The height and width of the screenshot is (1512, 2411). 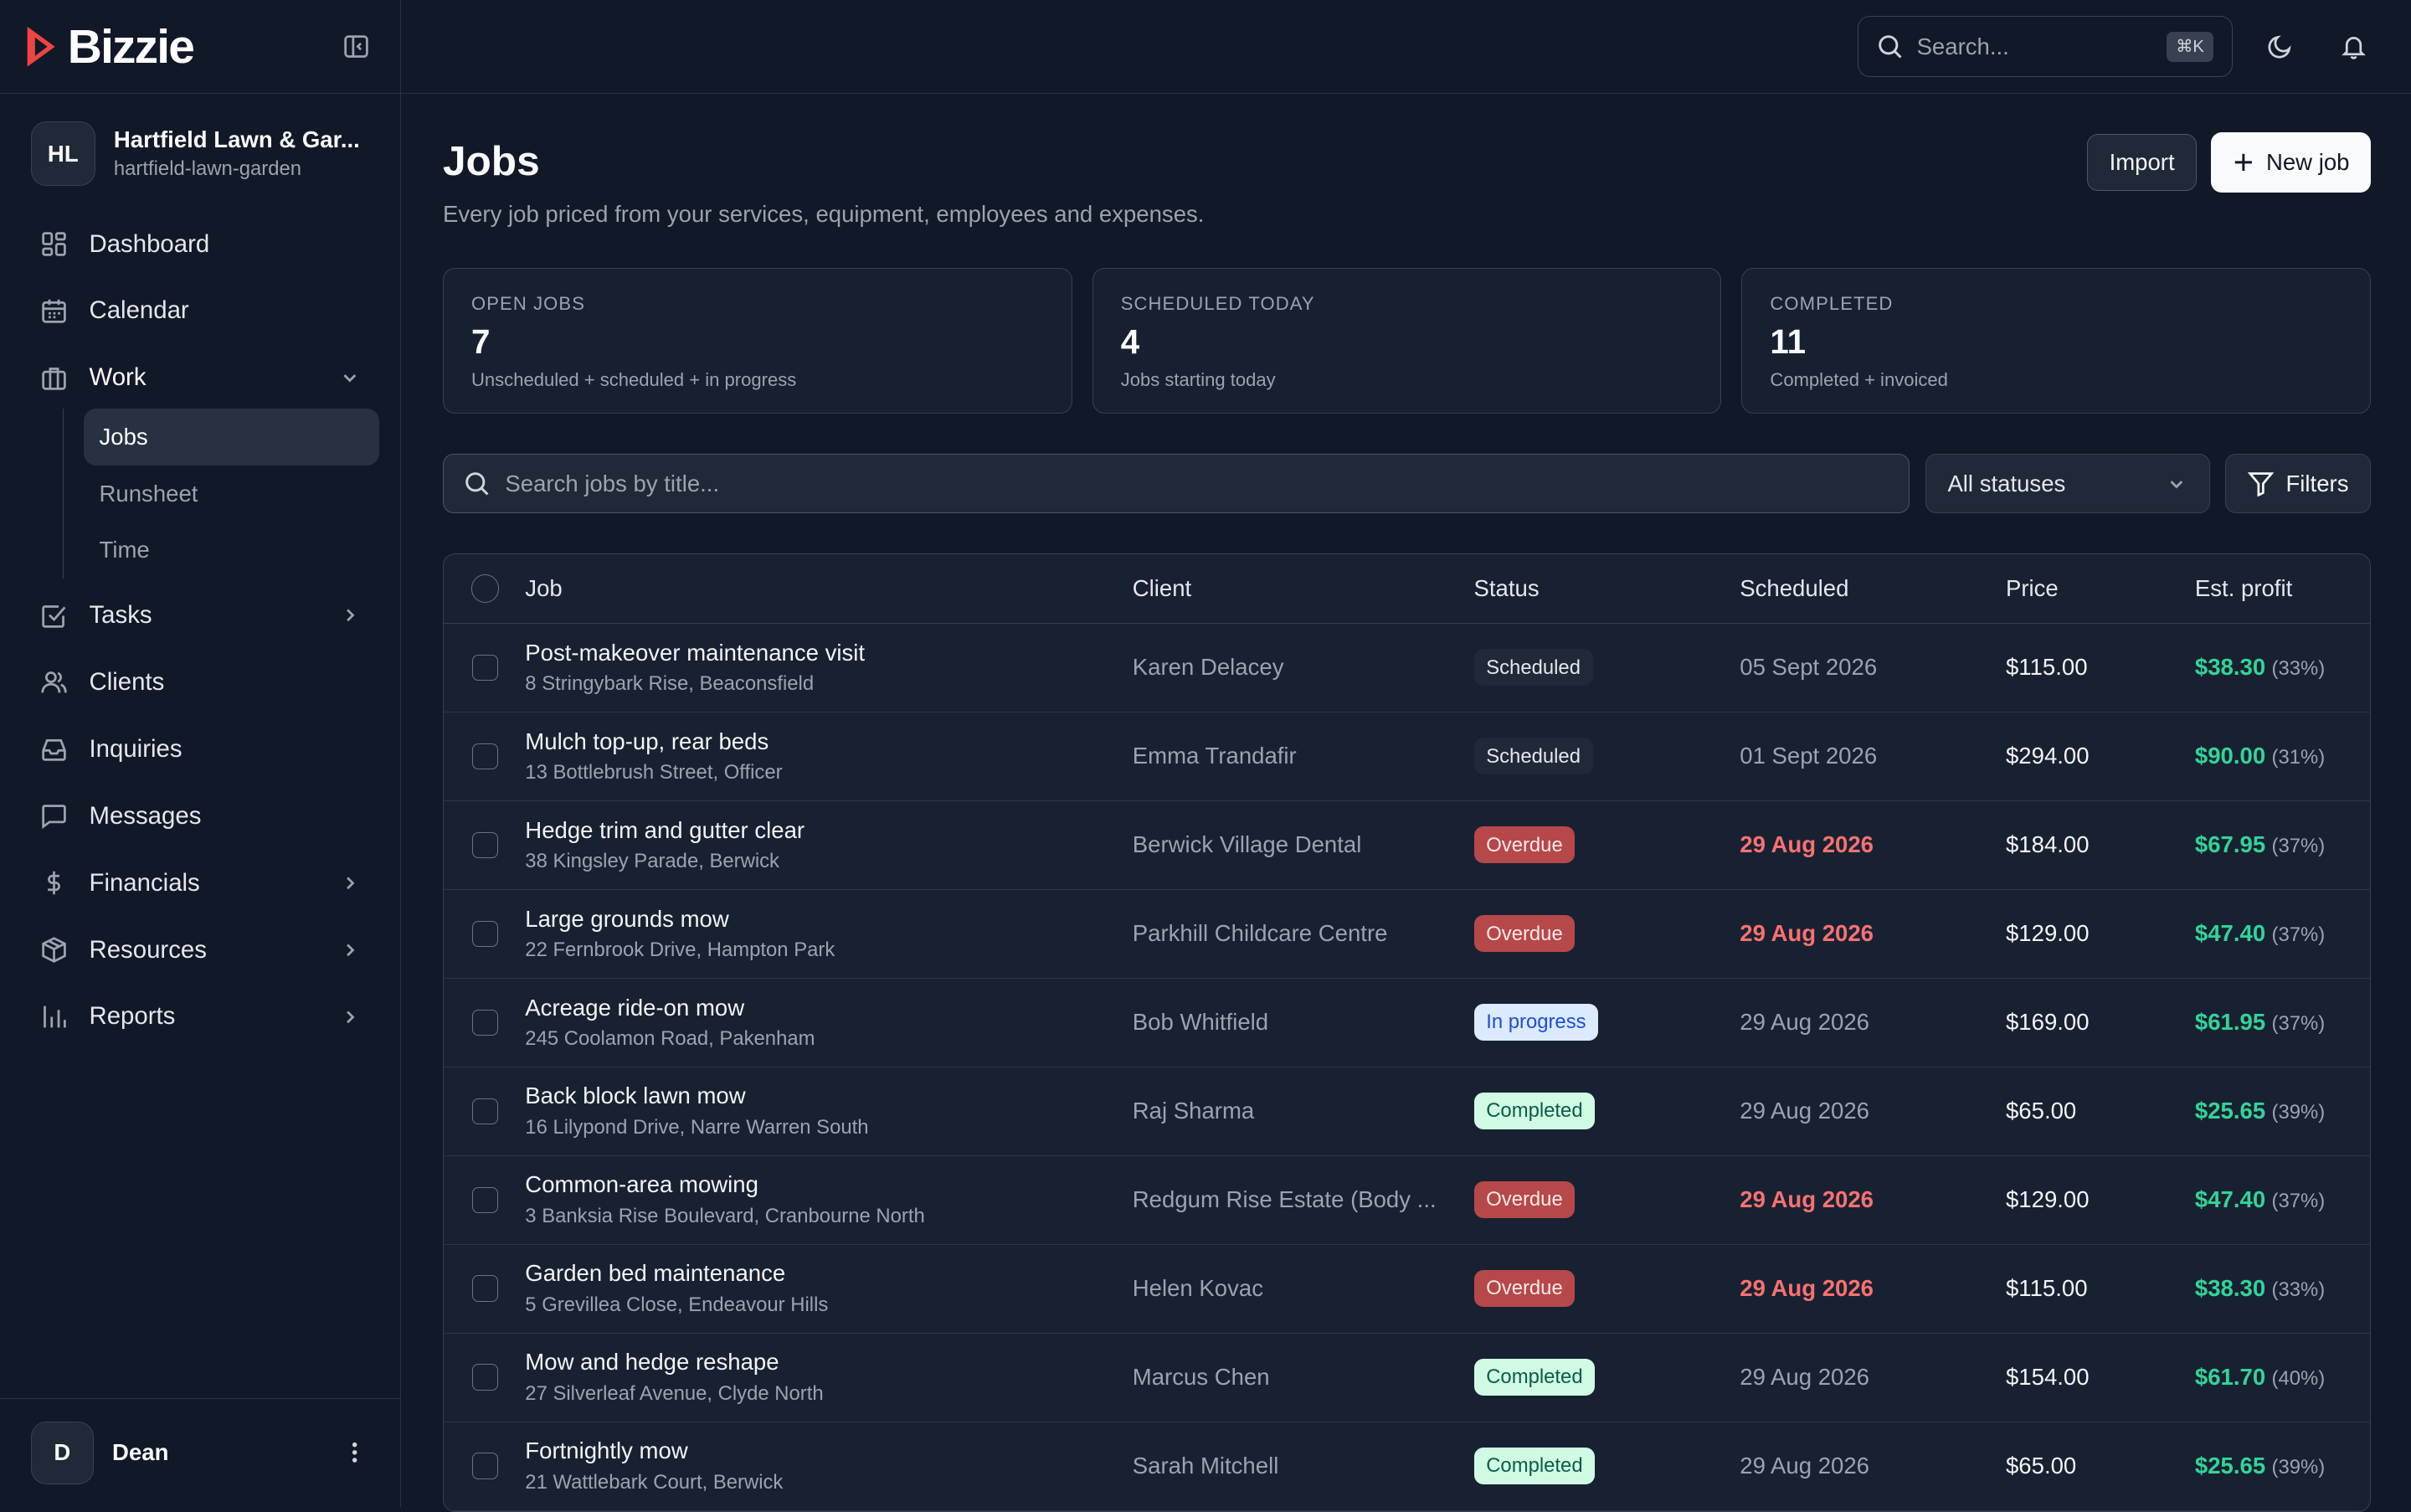 What do you see at coordinates (231, 550) in the screenshot?
I see `sidebar-item-time: Time` at bounding box center [231, 550].